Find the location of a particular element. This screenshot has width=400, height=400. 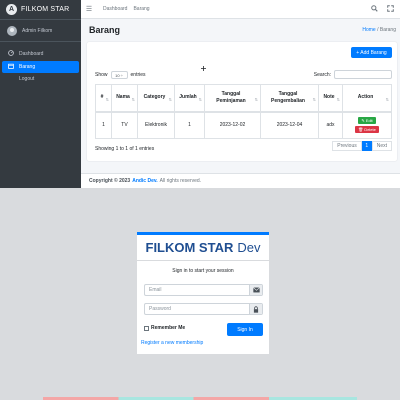

password-placeholder: Password is located at coordinates (160, 309).